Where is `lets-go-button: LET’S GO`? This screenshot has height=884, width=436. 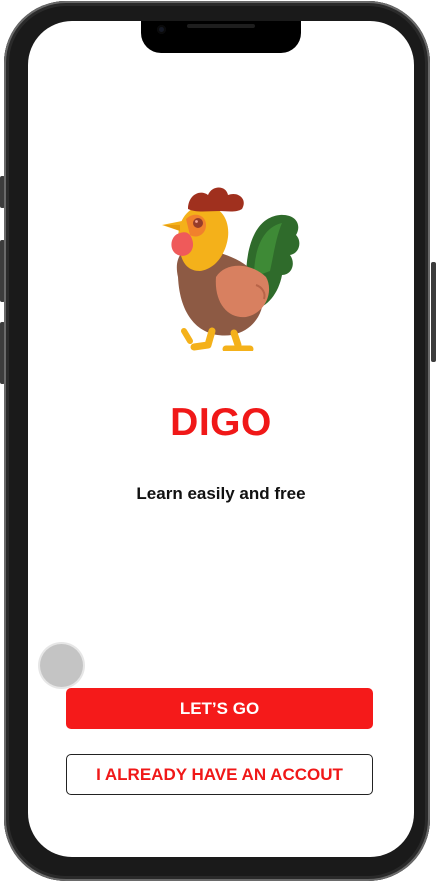
lets-go-button: LET’S GO is located at coordinates (219, 708).